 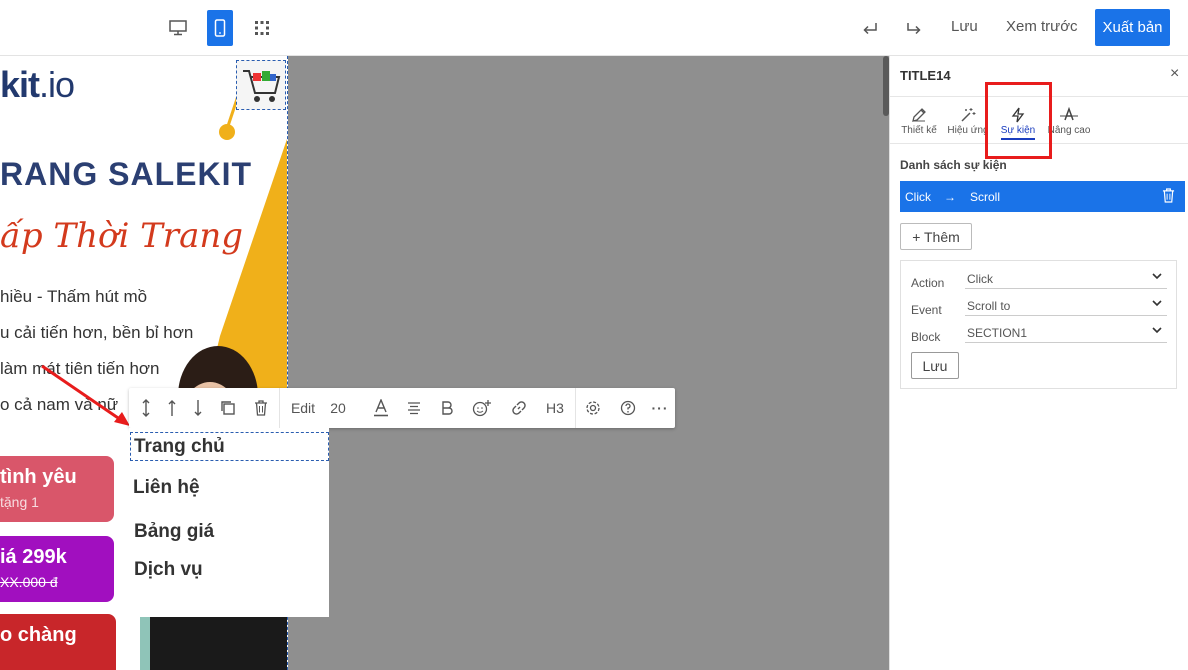 I want to click on more-icon: ···, so click(x=660, y=408).